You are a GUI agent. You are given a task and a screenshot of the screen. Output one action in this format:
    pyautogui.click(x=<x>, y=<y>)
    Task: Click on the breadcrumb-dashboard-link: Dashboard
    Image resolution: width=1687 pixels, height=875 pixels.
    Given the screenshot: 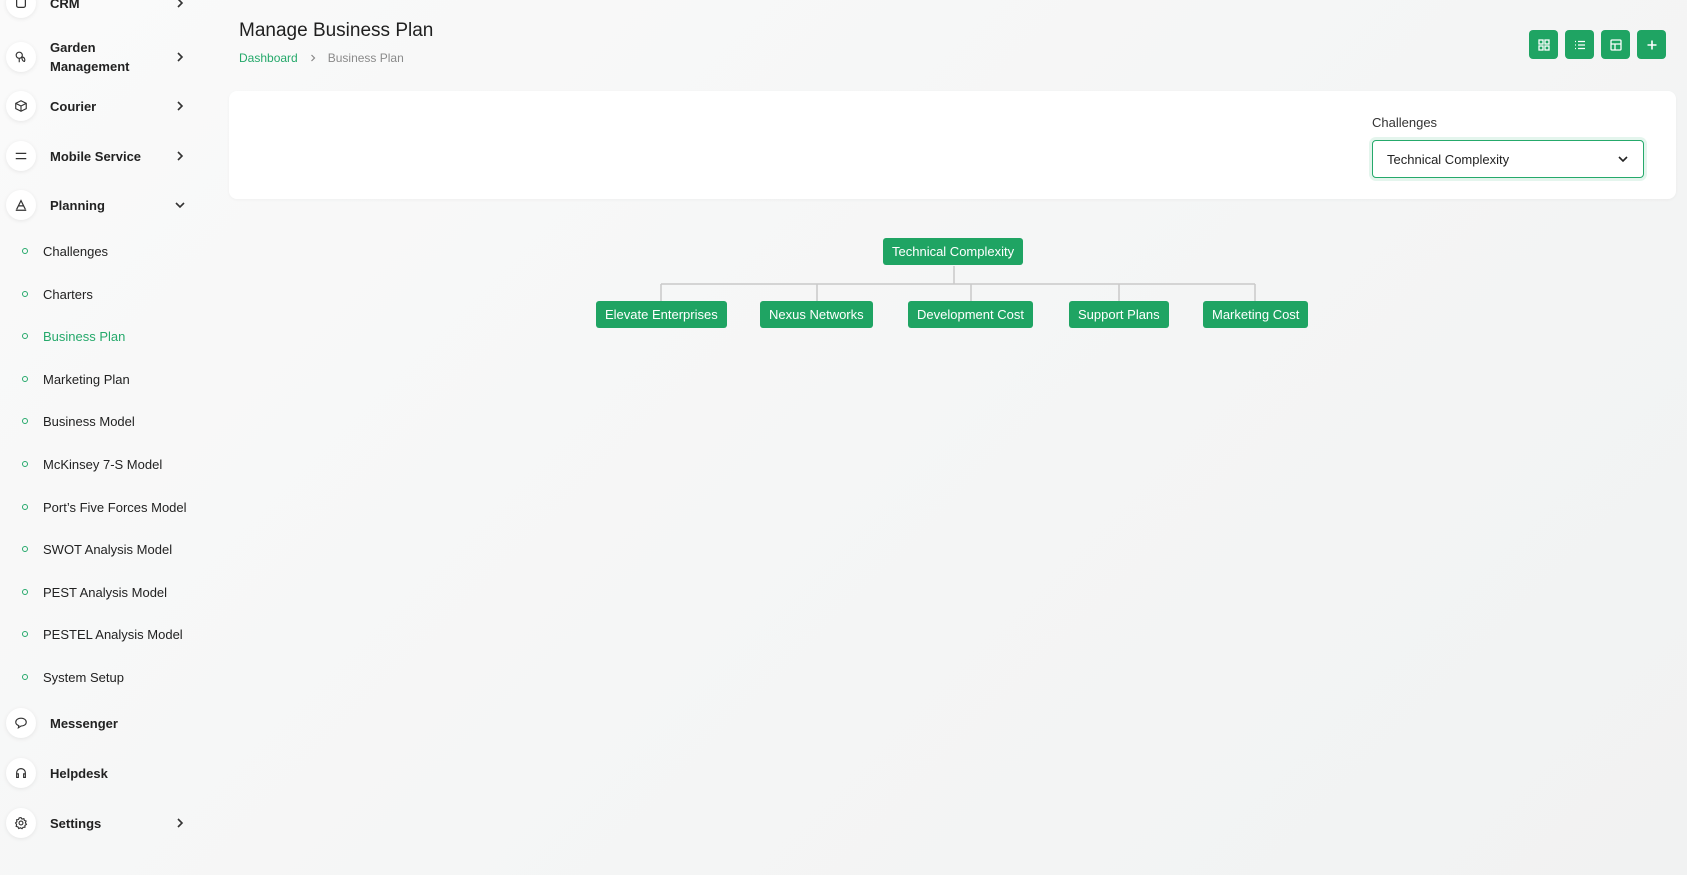 What is the action you would take?
    pyautogui.click(x=268, y=58)
    